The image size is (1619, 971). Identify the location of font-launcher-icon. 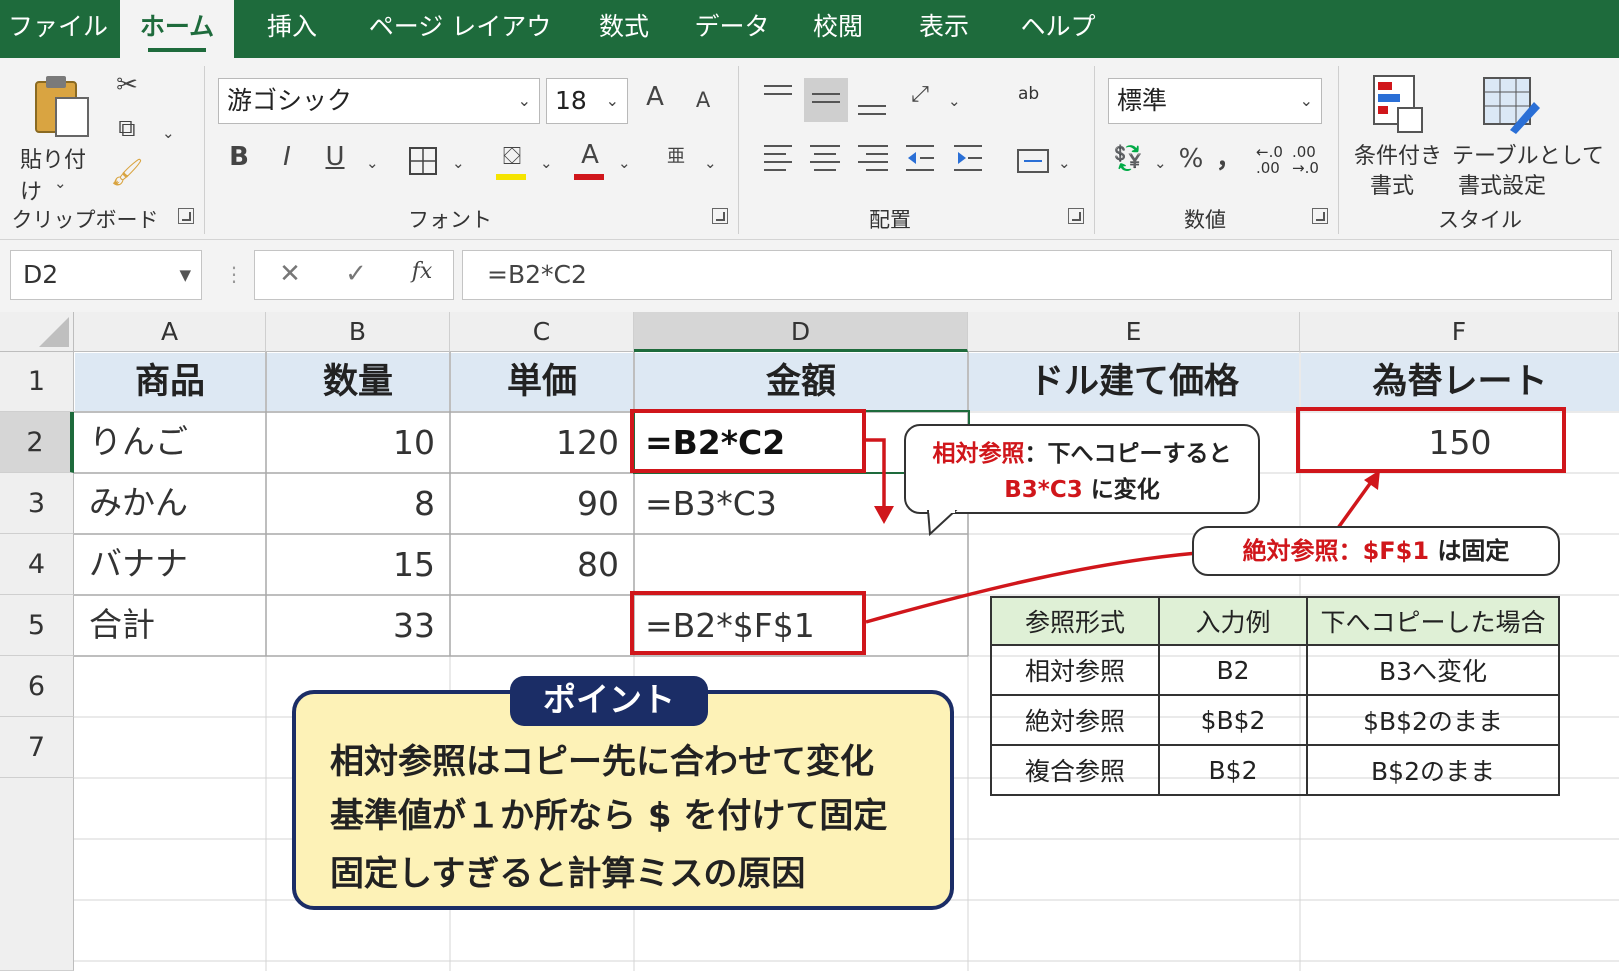
(720, 216).